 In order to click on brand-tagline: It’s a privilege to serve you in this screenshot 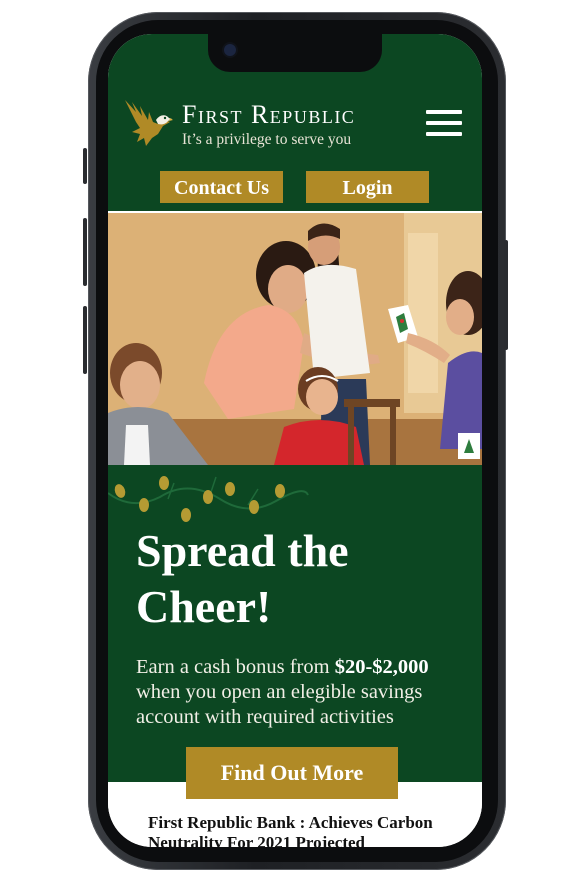, I will do `click(267, 139)`.